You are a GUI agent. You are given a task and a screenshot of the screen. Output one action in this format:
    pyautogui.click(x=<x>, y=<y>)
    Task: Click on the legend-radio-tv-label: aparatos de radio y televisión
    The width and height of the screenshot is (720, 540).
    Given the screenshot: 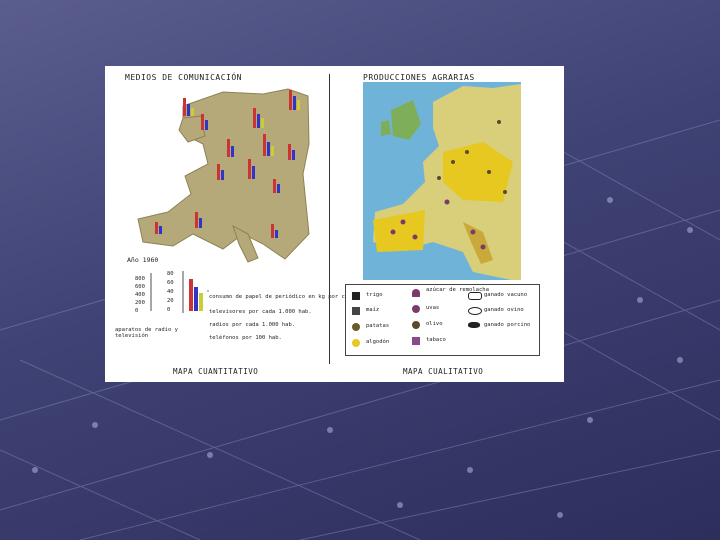 What is the action you would take?
    pyautogui.click(x=146, y=333)
    